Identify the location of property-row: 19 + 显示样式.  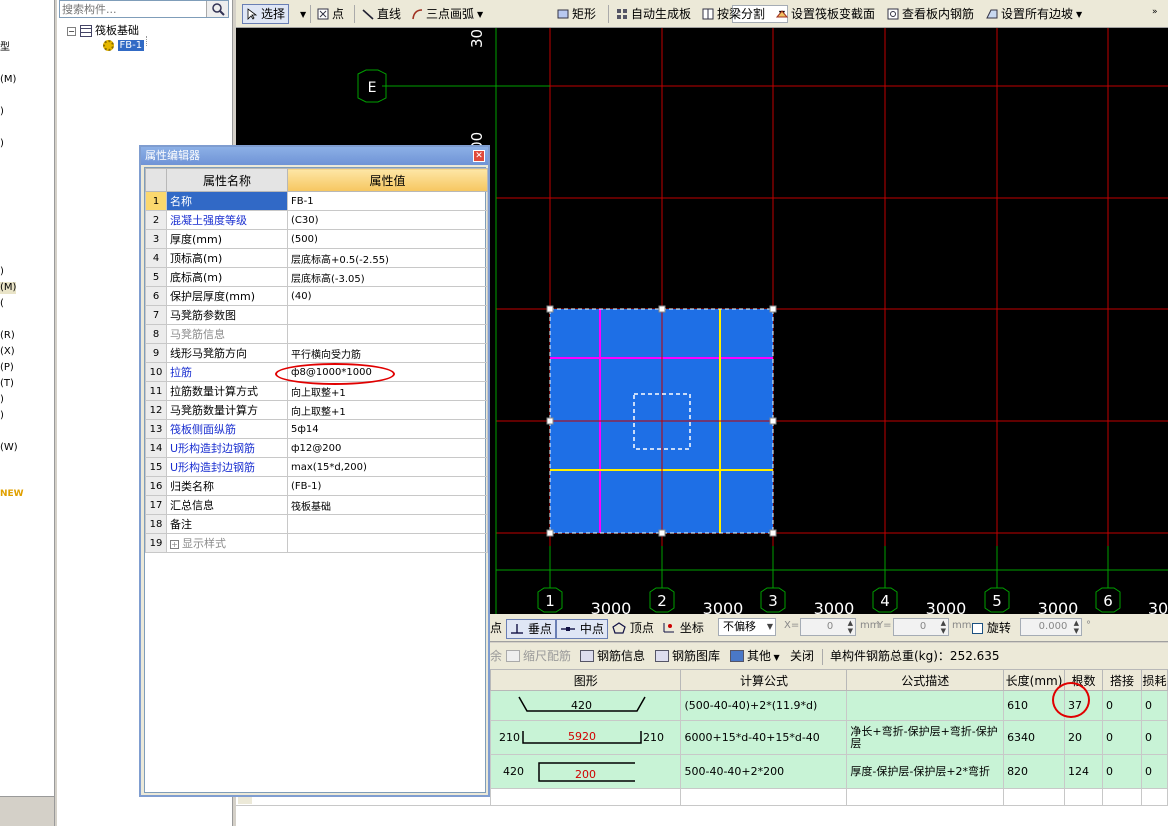
(316, 543).